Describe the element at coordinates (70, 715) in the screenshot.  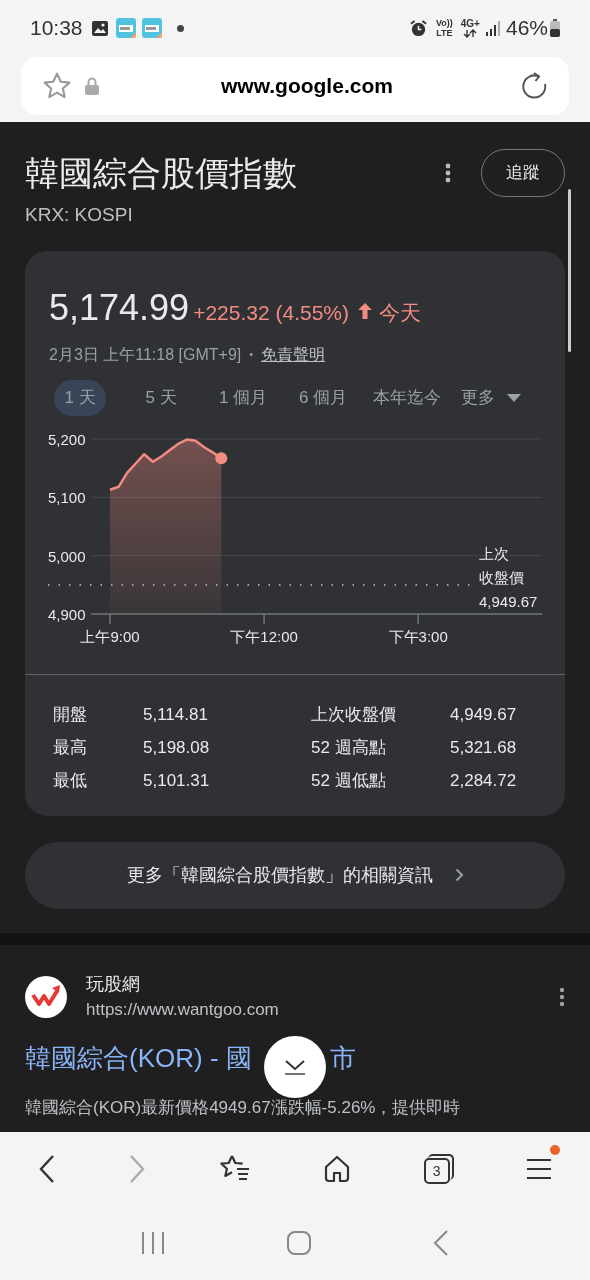
I see `stat-label: 開盤` at that location.